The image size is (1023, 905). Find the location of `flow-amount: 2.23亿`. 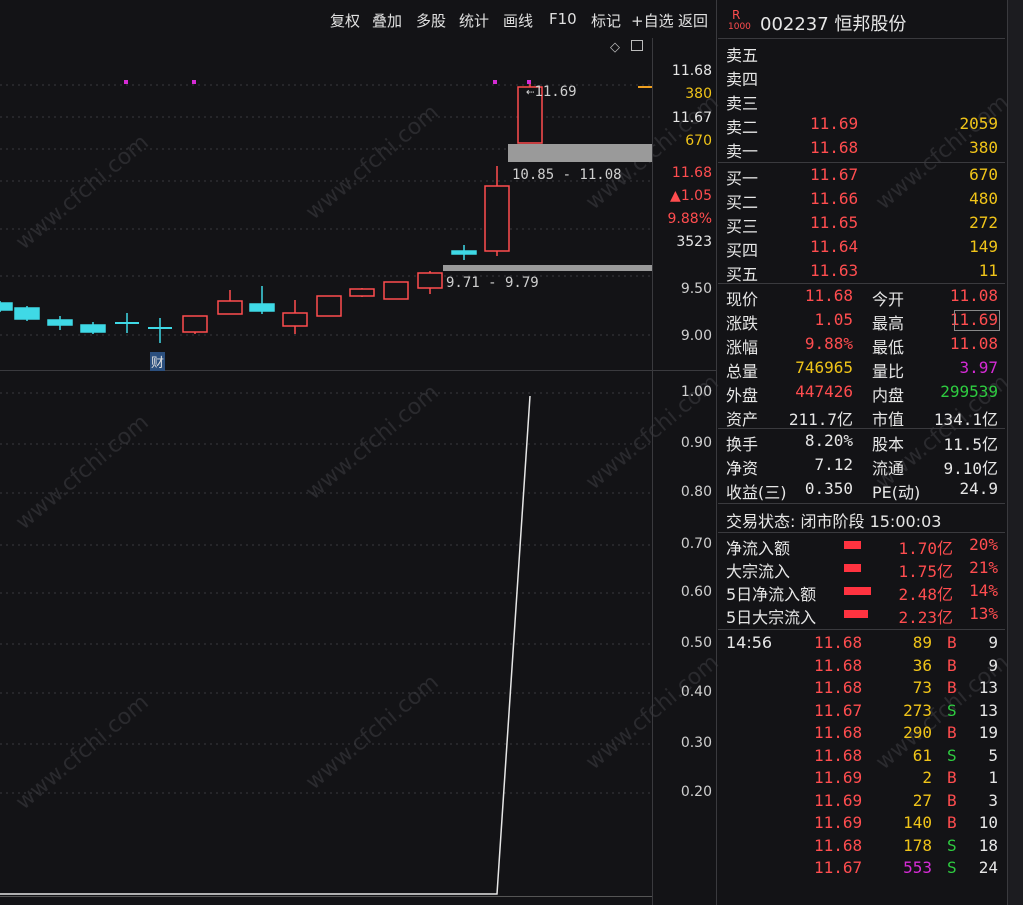

flow-amount: 2.23亿 is located at coordinates (925, 617).